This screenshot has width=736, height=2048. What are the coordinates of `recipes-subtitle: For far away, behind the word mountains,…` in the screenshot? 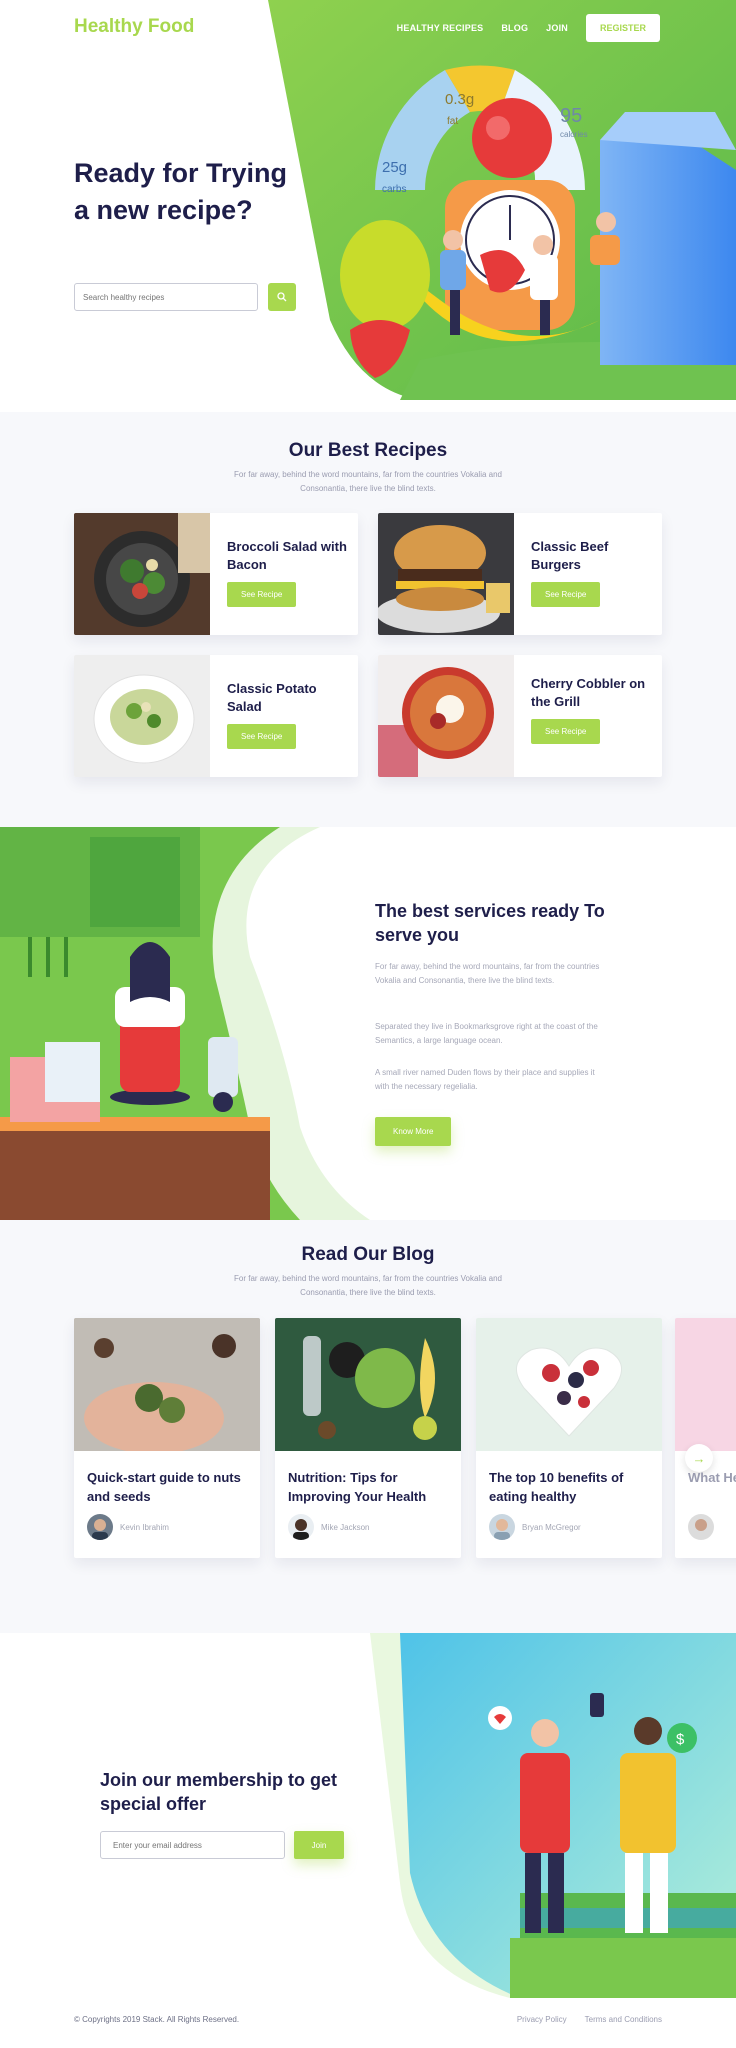 It's located at (368, 481).